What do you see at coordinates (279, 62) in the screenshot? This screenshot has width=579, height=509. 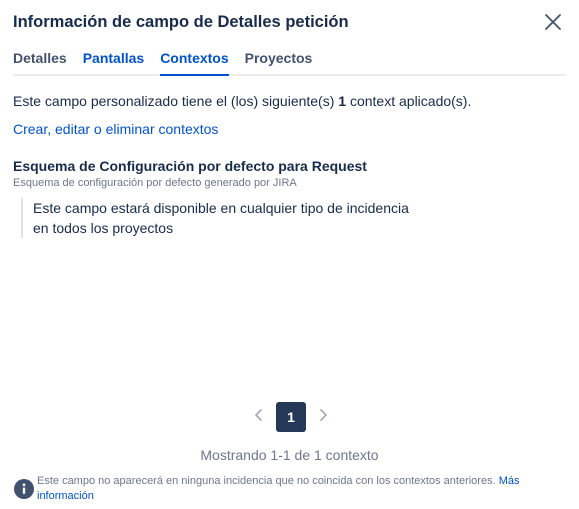 I see `tab-proyectos: Proyectos` at bounding box center [279, 62].